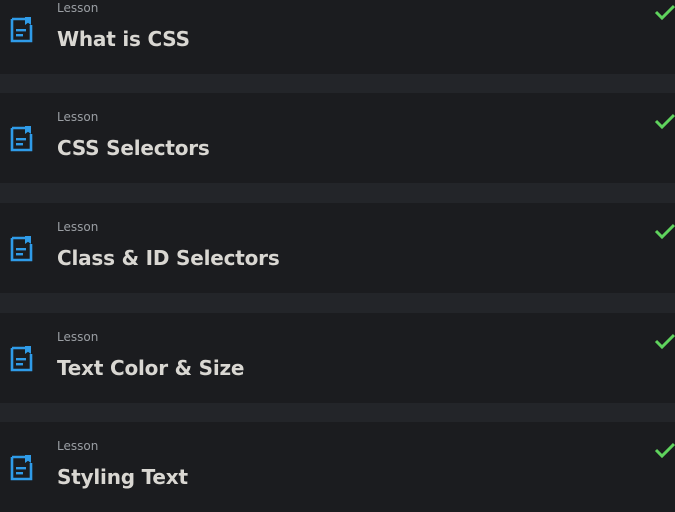 This screenshot has width=675, height=512. Describe the element at coordinates (337, 37) in the screenshot. I see `lesson-row: Lesson What is CSS` at that location.